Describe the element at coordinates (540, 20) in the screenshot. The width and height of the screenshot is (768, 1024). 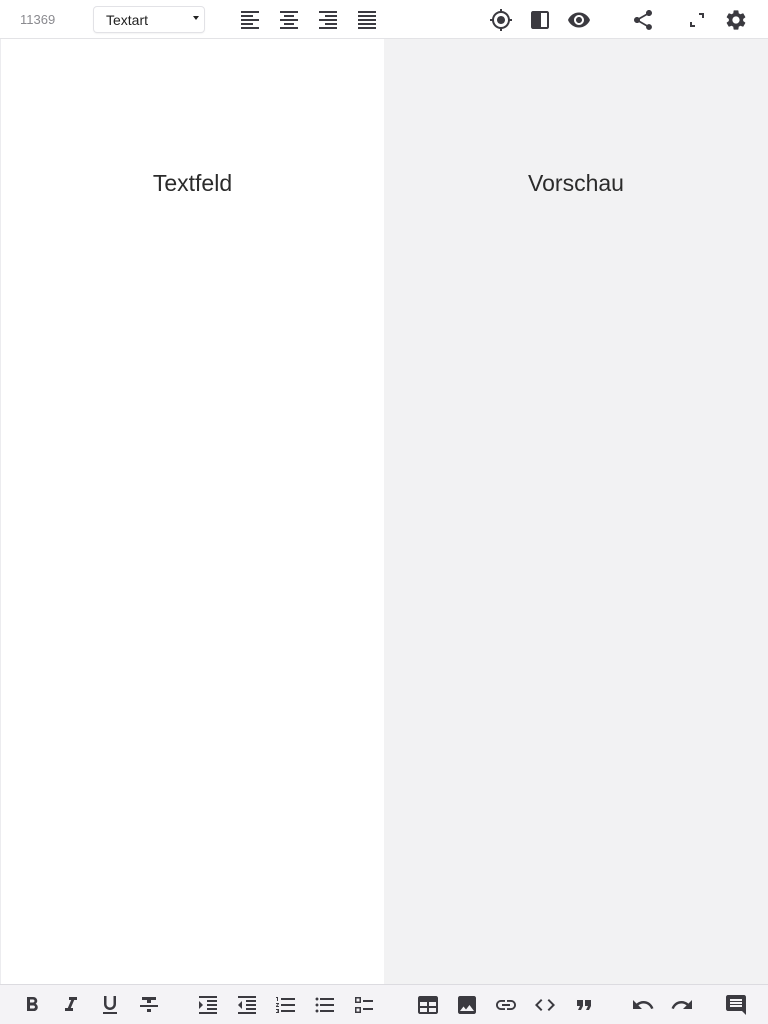
I see `split-view-icon` at that location.